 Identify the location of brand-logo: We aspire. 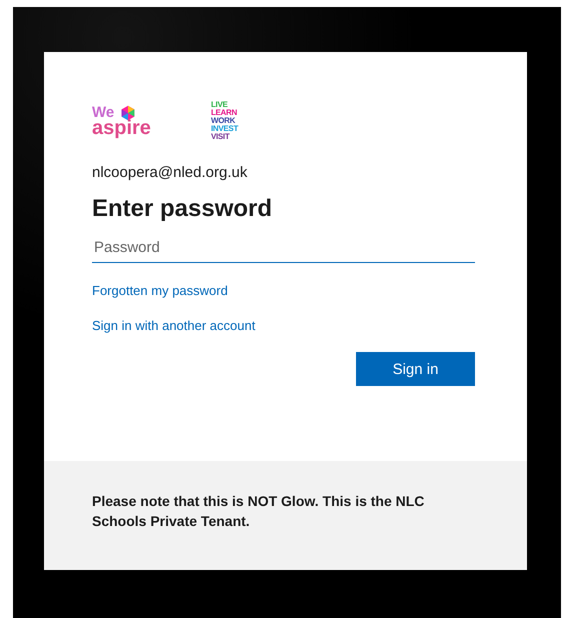
(121, 121).